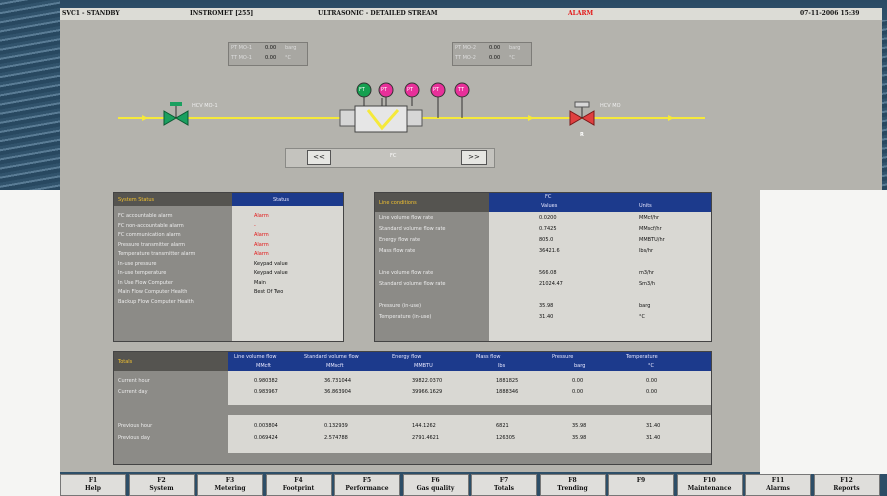 The width and height of the screenshot is (887, 496). What do you see at coordinates (709, 480) in the screenshot?
I see `fkey-number: F10` at bounding box center [709, 480].